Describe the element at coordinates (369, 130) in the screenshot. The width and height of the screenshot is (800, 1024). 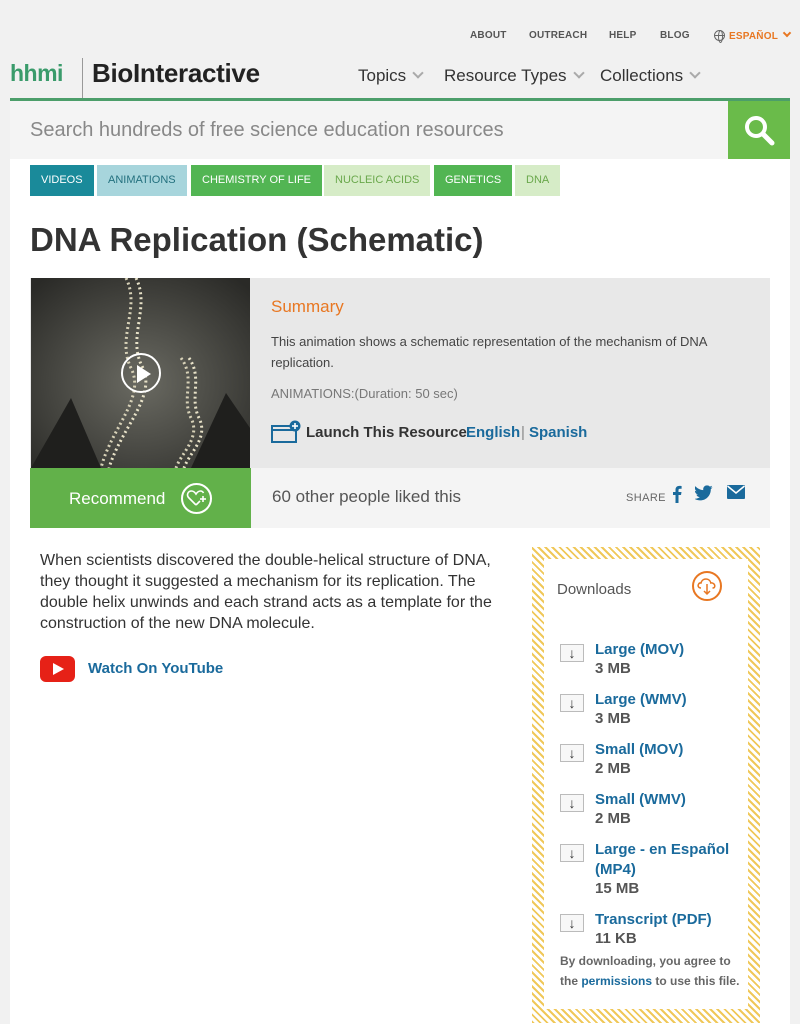
I see `search-input` at that location.